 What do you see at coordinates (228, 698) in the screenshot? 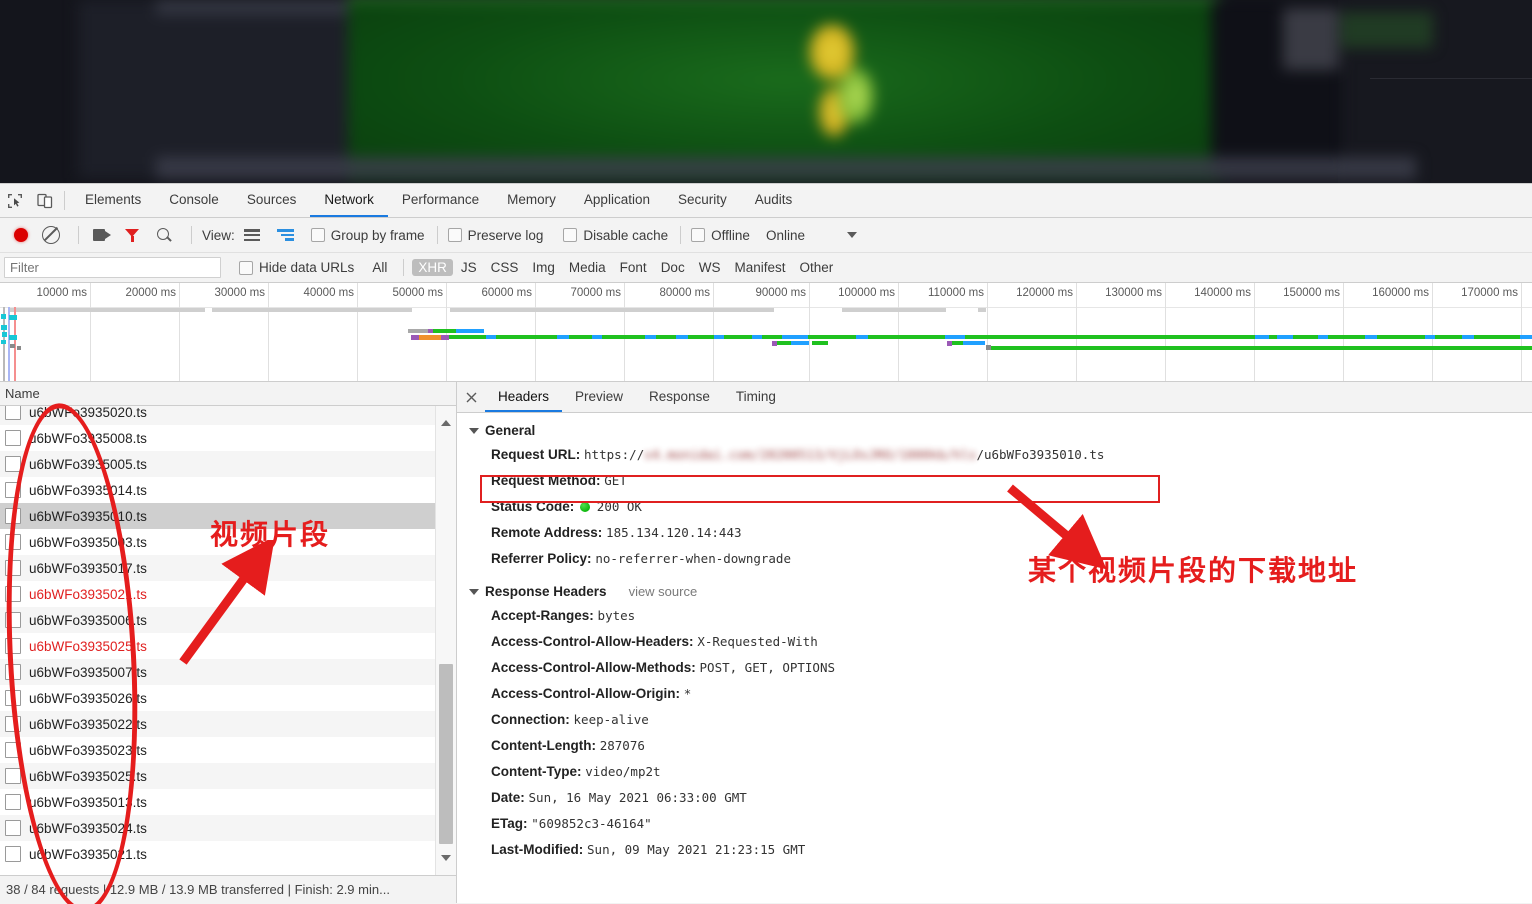
I see `table-row: u6bWFo3935026.ts` at bounding box center [228, 698].